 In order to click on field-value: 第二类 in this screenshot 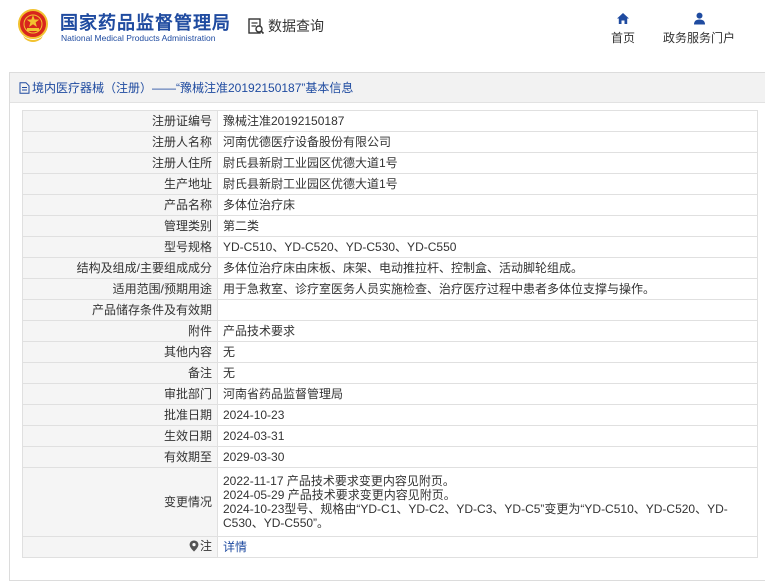, I will do `click(487, 226)`.